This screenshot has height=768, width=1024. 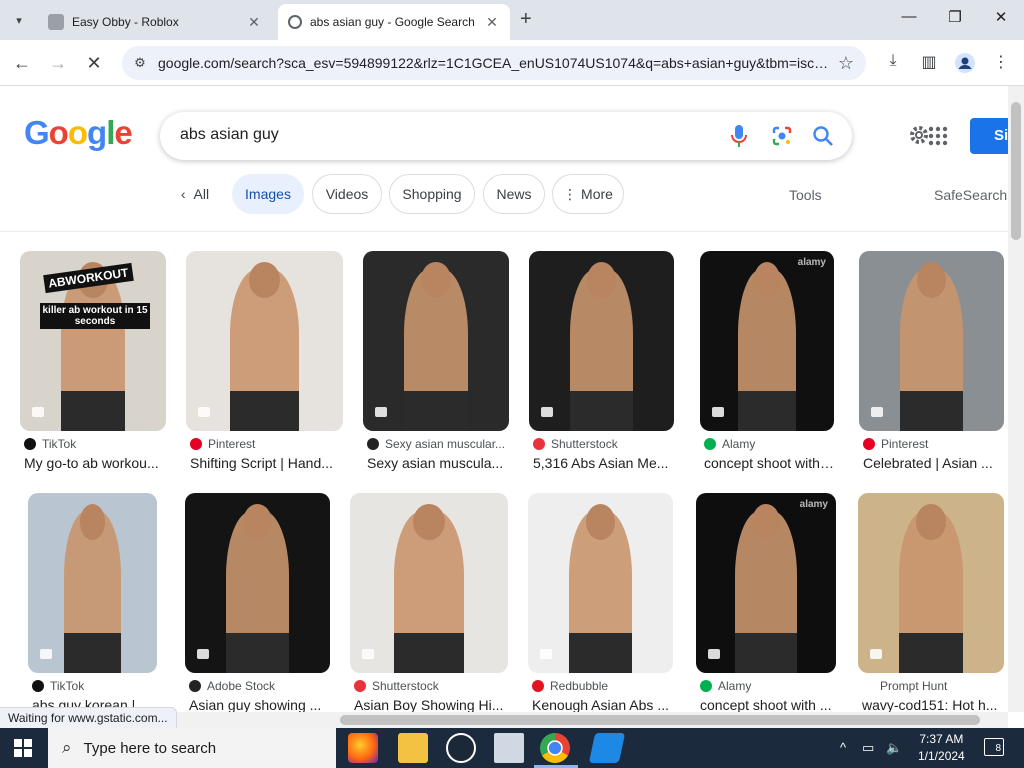 What do you see at coordinates (994, 747) in the screenshot?
I see `notification-center-icon: 8` at bounding box center [994, 747].